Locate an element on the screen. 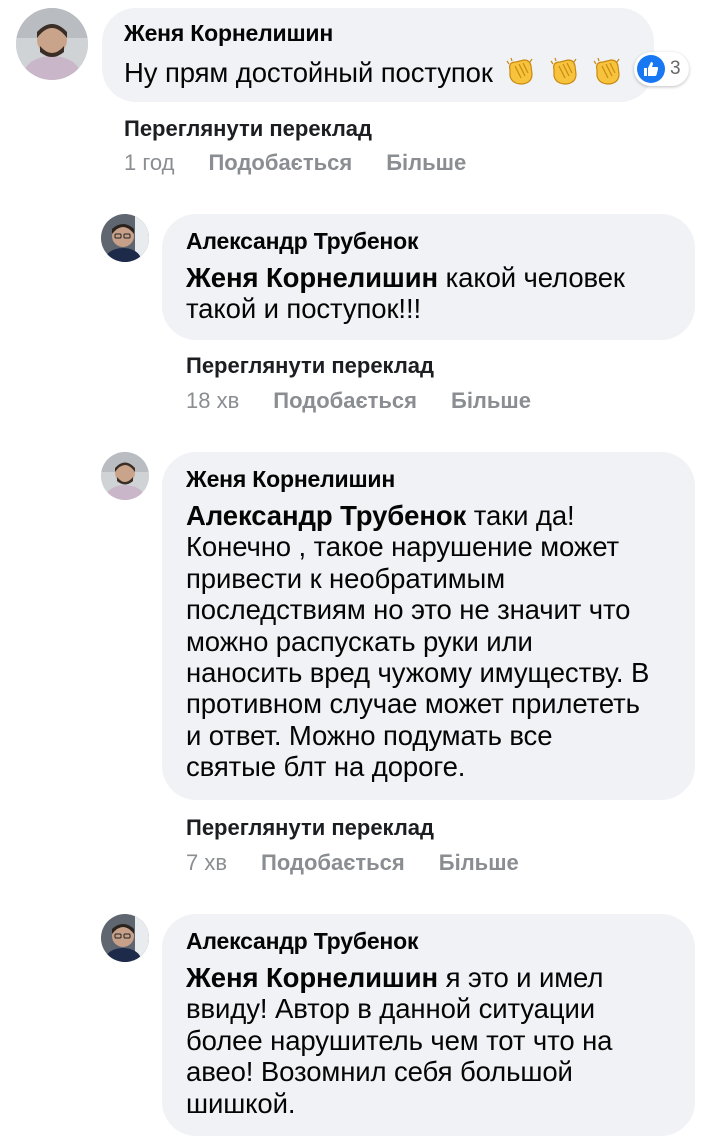  reaction-count: 3 is located at coordinates (675, 68).